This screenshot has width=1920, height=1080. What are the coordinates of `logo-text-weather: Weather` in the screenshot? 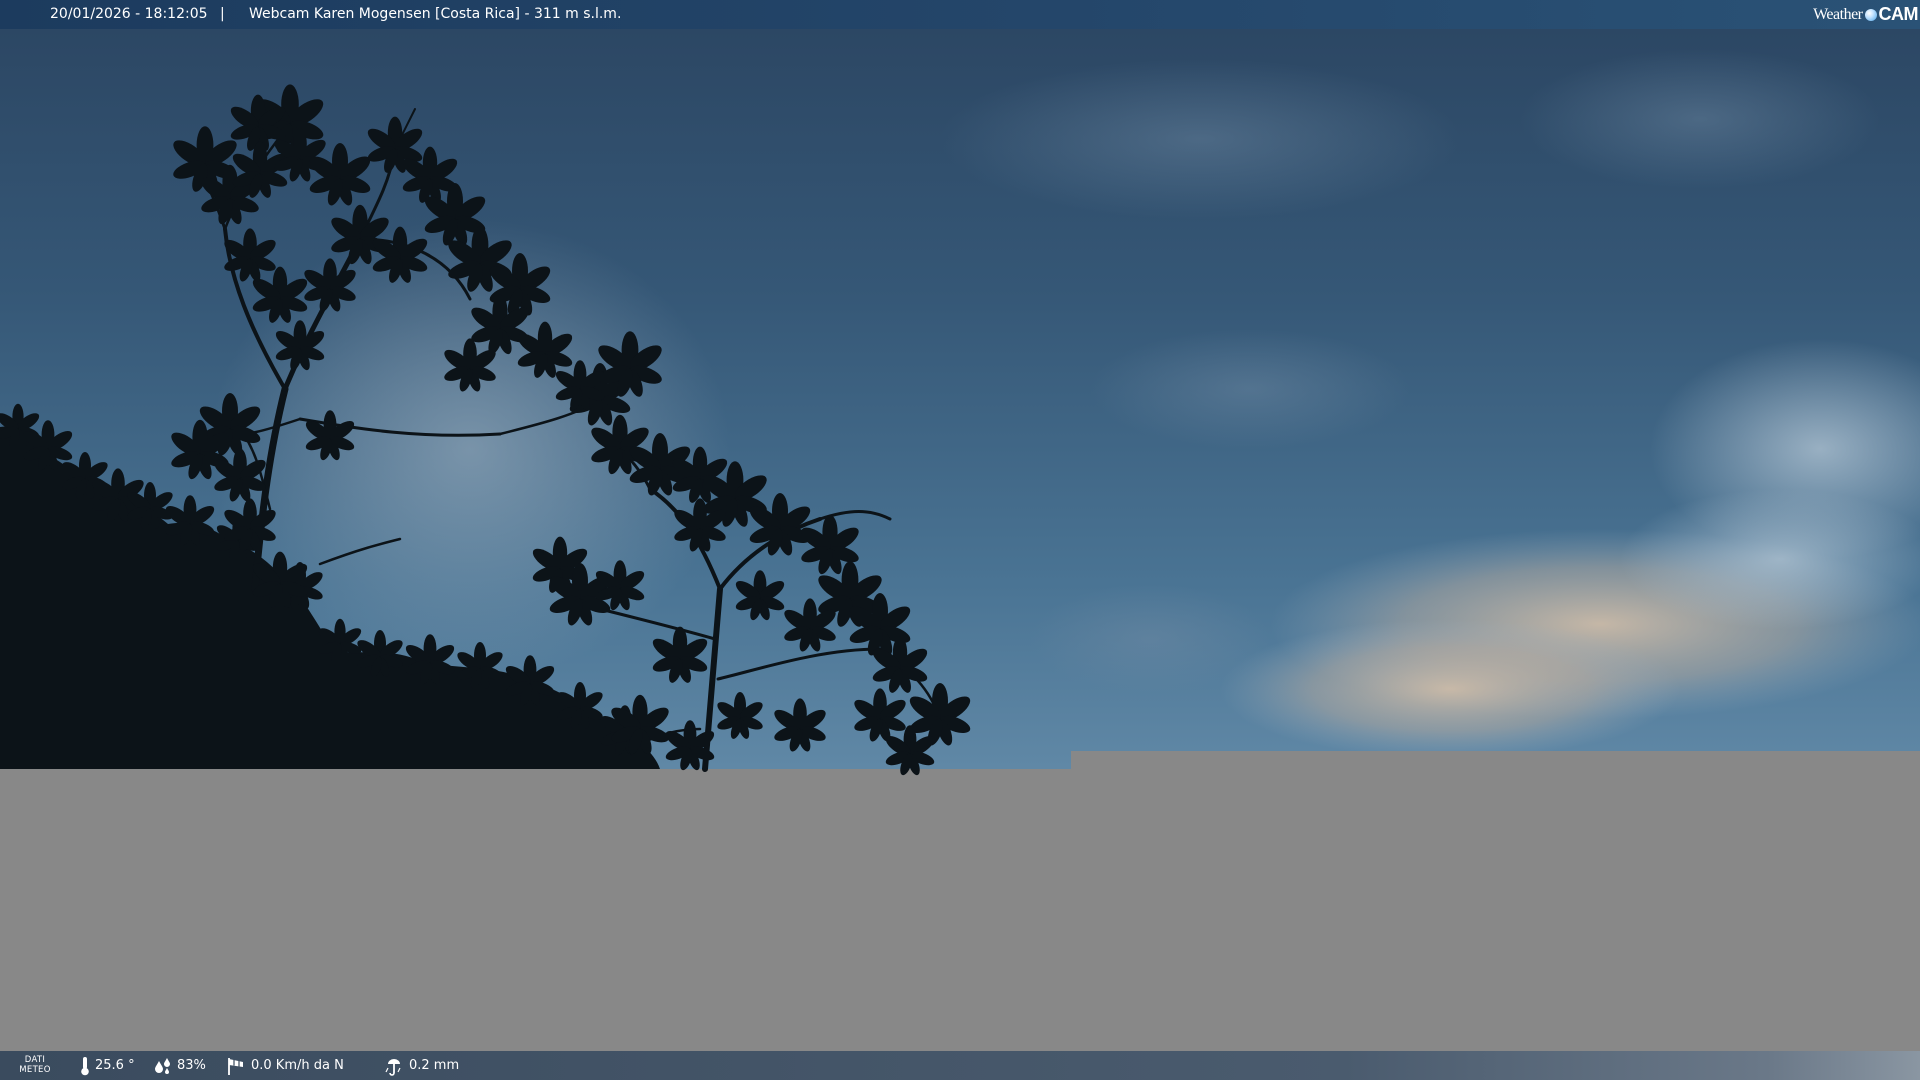 It's located at (1838, 14).